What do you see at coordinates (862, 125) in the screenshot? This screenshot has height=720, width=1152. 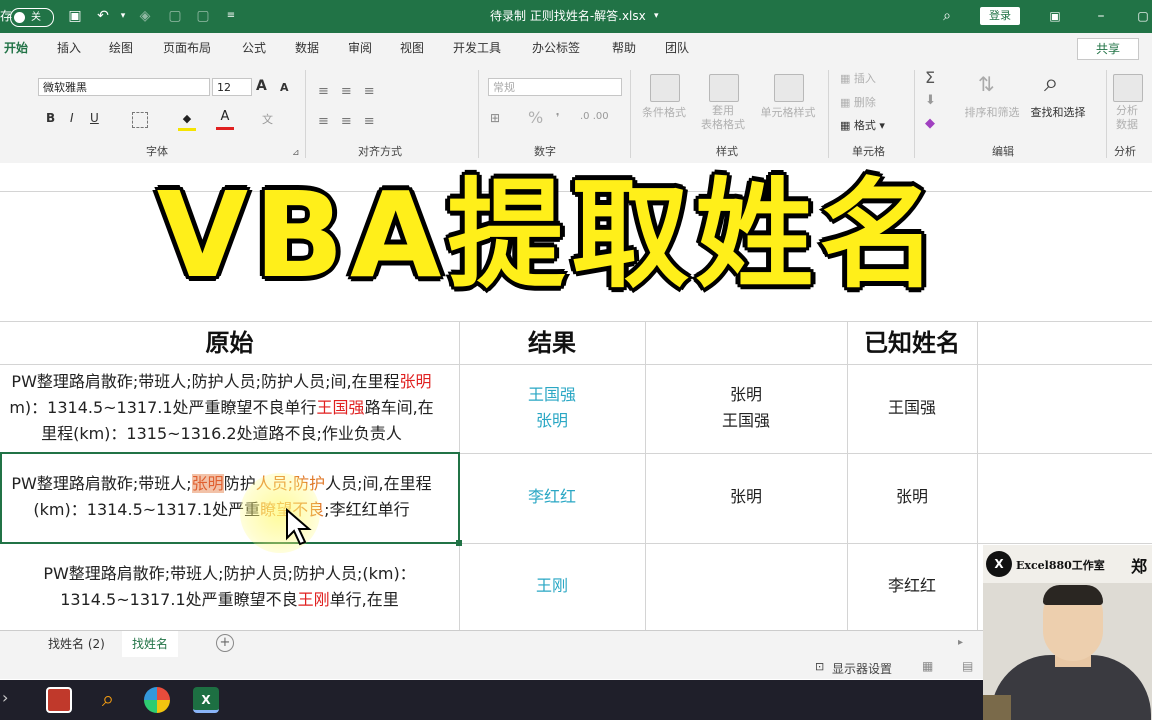 I see `format-cells-button: ▦ 格式 ▾` at bounding box center [862, 125].